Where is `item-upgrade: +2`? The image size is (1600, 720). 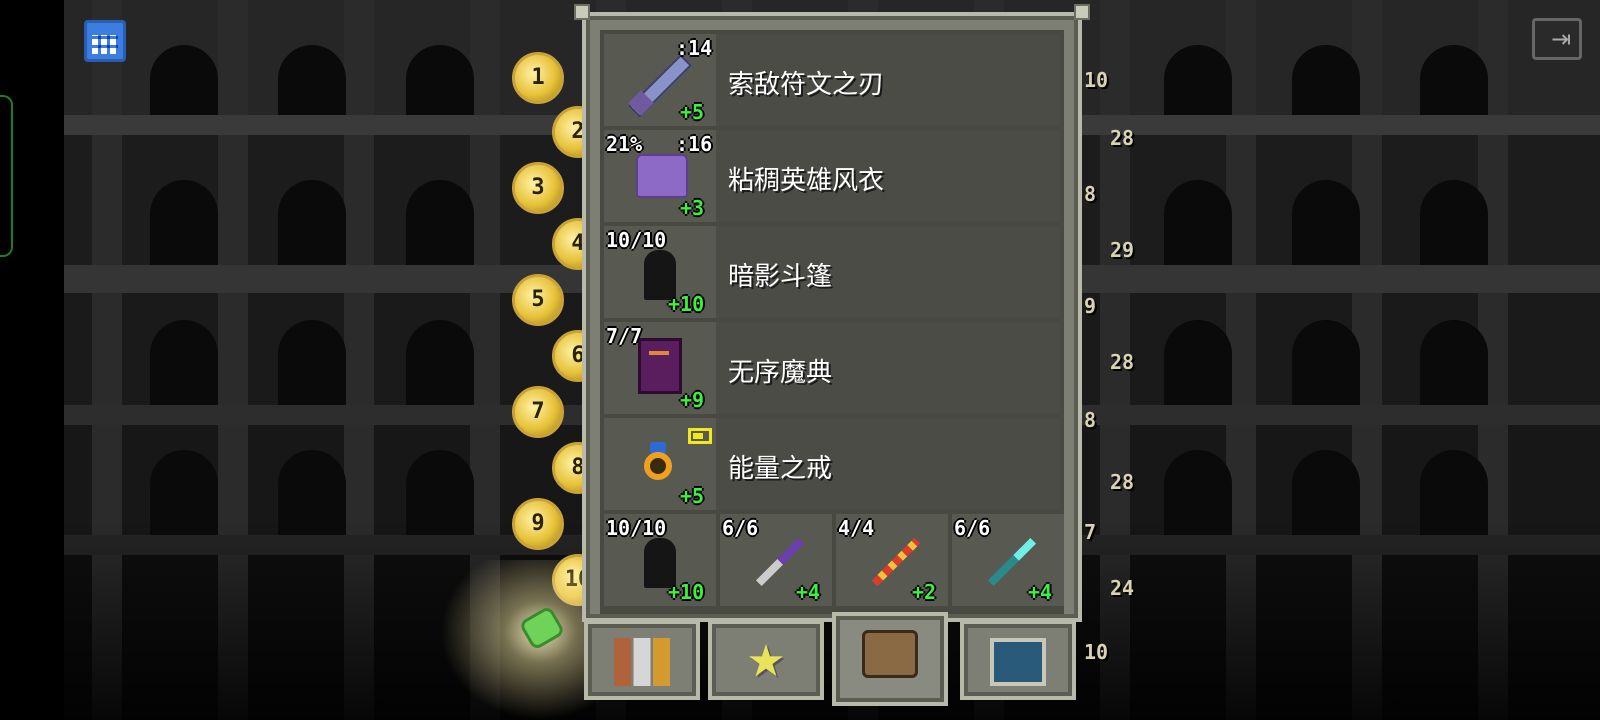
item-upgrade: +2 is located at coordinates (924, 592).